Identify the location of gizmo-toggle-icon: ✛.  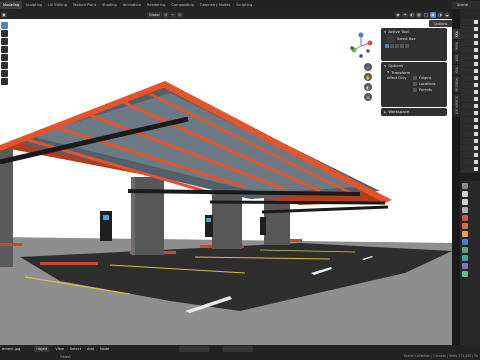
(405, 14).